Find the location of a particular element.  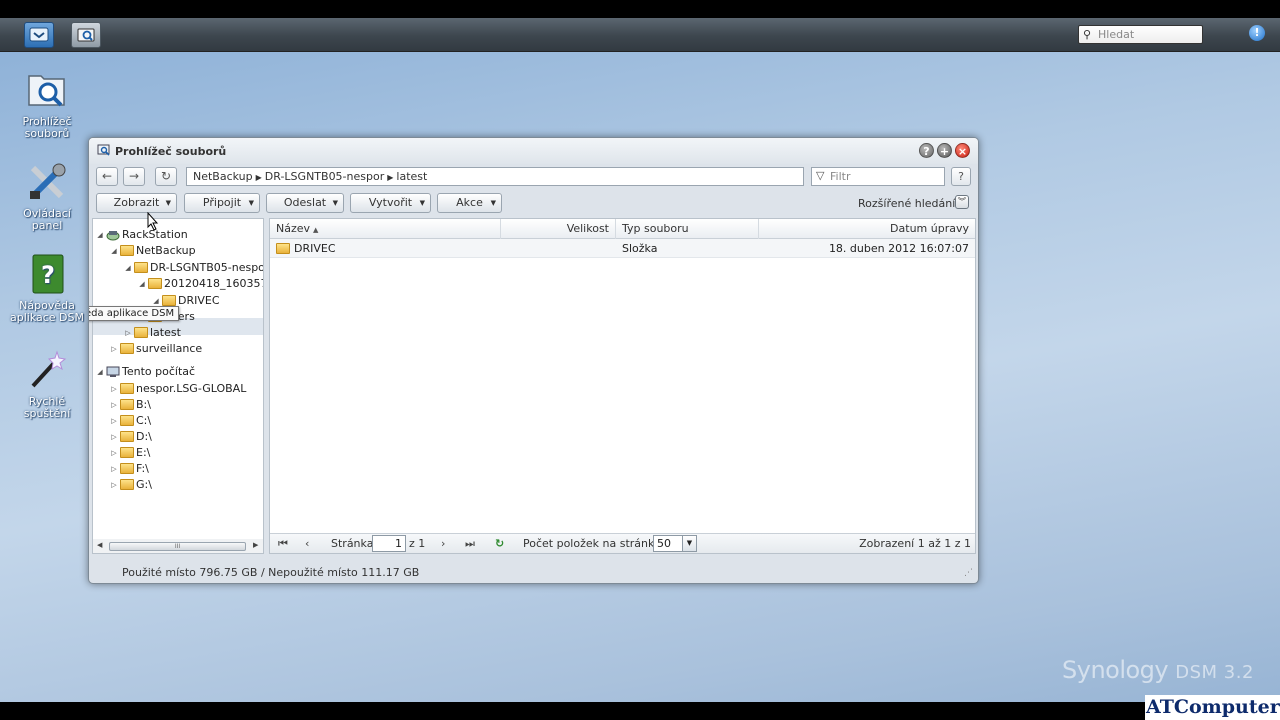

folder-icon is located at coordinates (169, 300).